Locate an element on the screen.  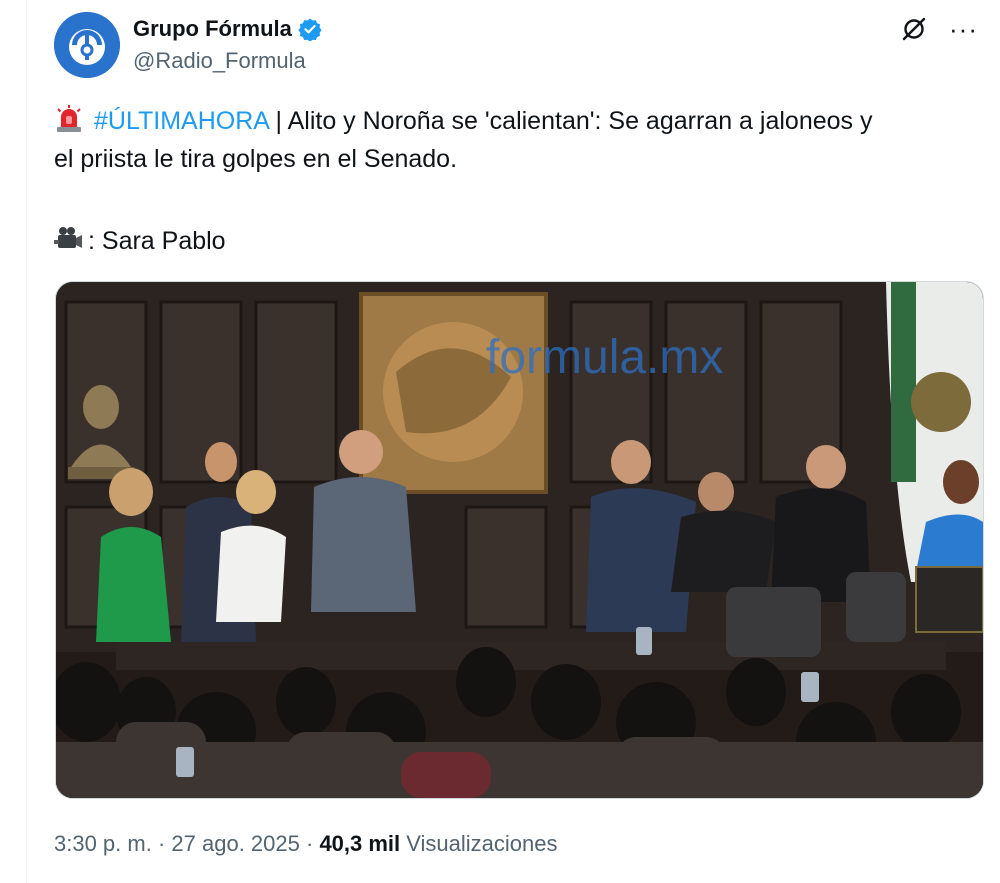
video-credit-text: : Sara Pablo is located at coordinates (157, 241).